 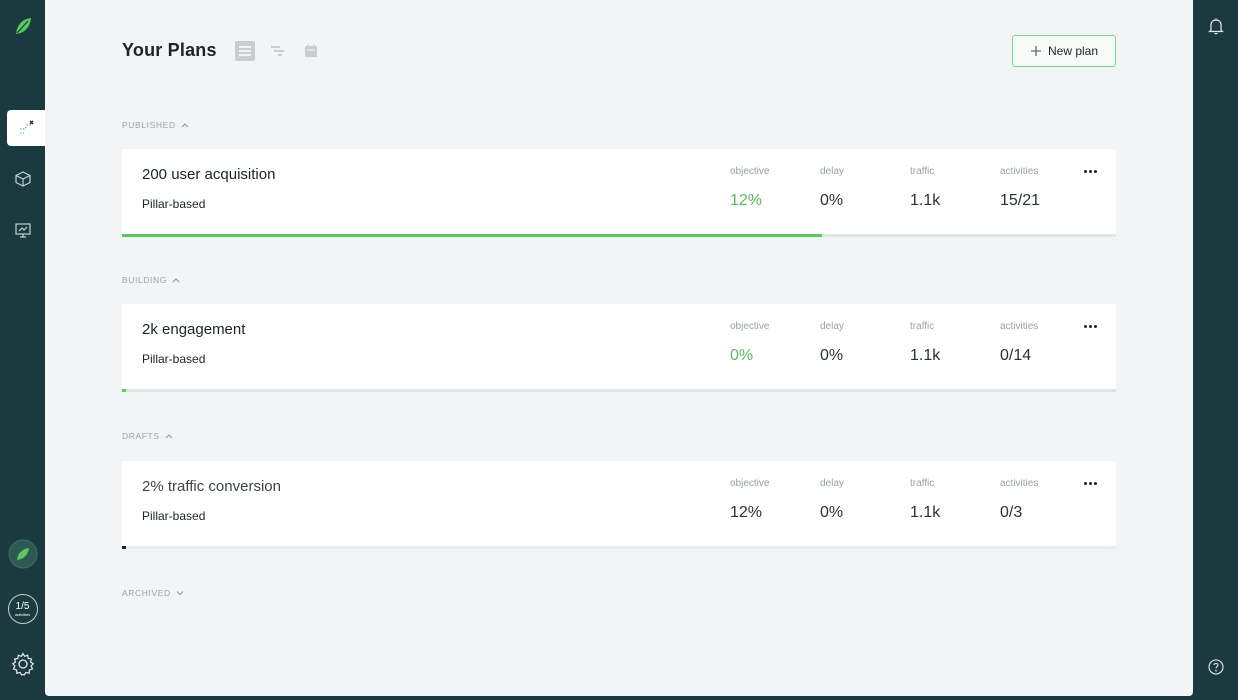 I want to click on right-sidebar, so click(x=1215, y=350).